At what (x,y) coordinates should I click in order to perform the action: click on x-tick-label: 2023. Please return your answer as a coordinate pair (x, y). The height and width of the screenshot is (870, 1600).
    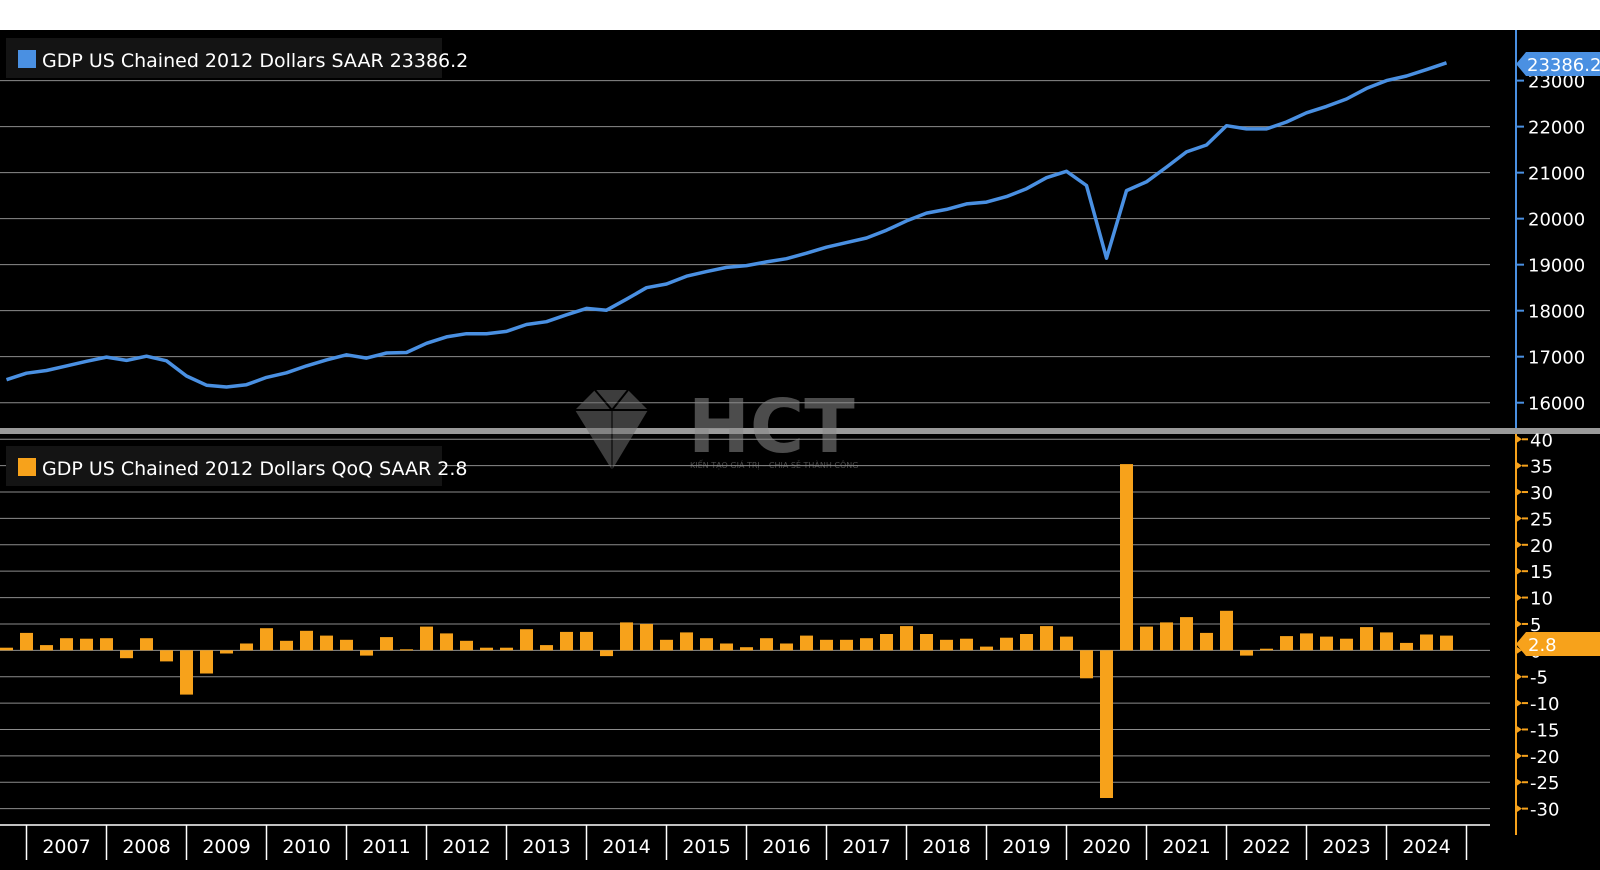
    Looking at the image, I should click on (1346, 847).